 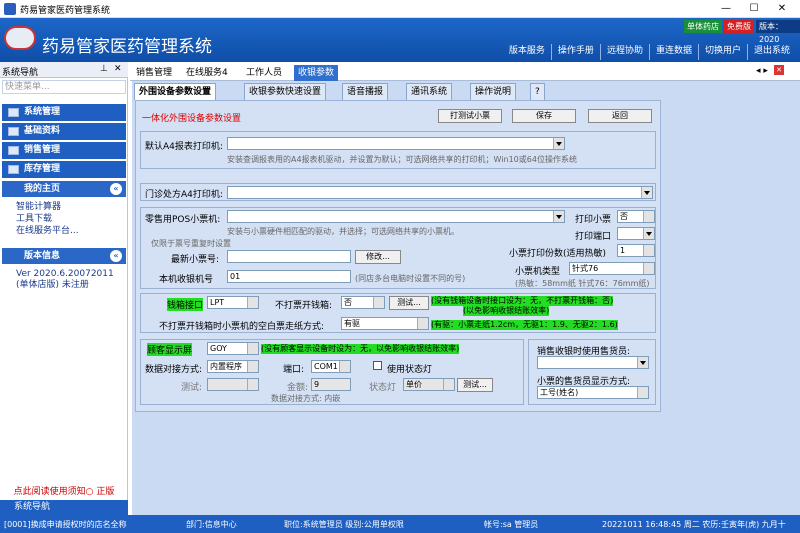 I want to click on status-lamp-checkbox, so click(x=377, y=365).